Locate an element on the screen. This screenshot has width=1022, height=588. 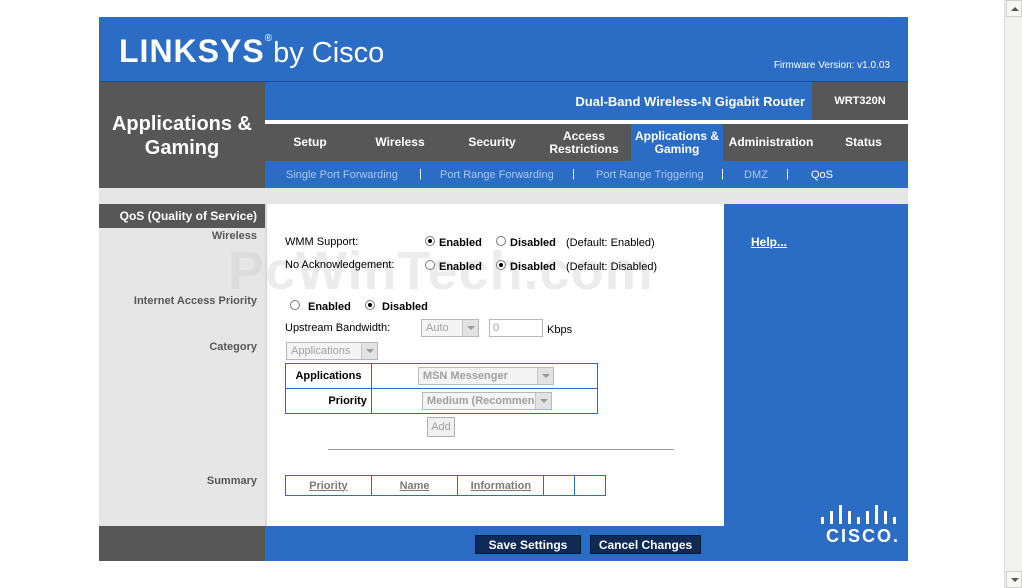
wmm-disabled-label: Disabled is located at coordinates (533, 243).